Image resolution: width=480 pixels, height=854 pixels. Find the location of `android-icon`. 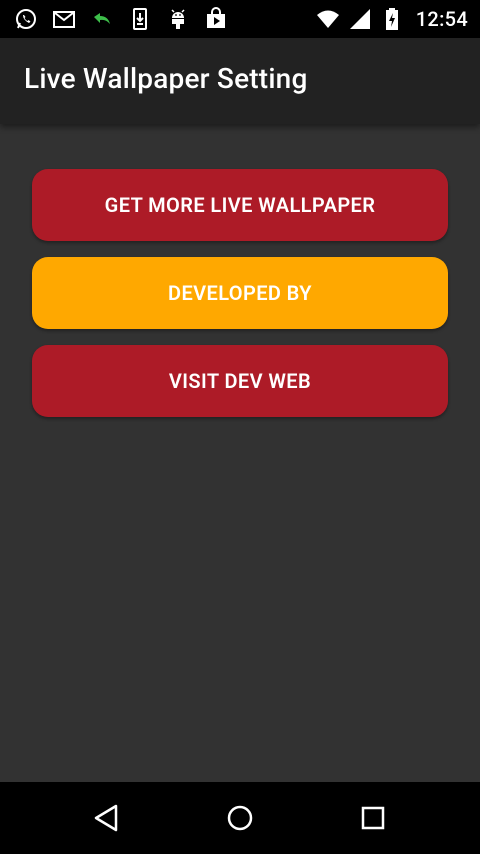

android-icon is located at coordinates (178, 19).